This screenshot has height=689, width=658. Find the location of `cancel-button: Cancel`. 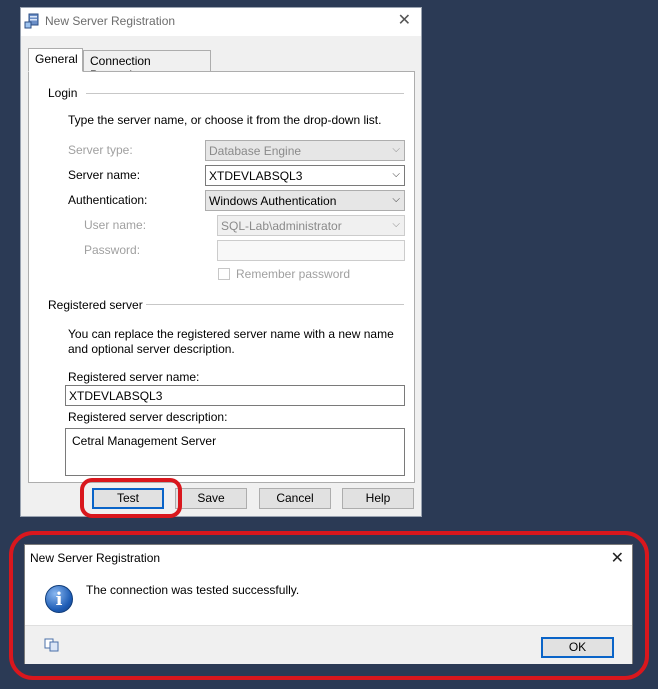

cancel-button: Cancel is located at coordinates (295, 498).